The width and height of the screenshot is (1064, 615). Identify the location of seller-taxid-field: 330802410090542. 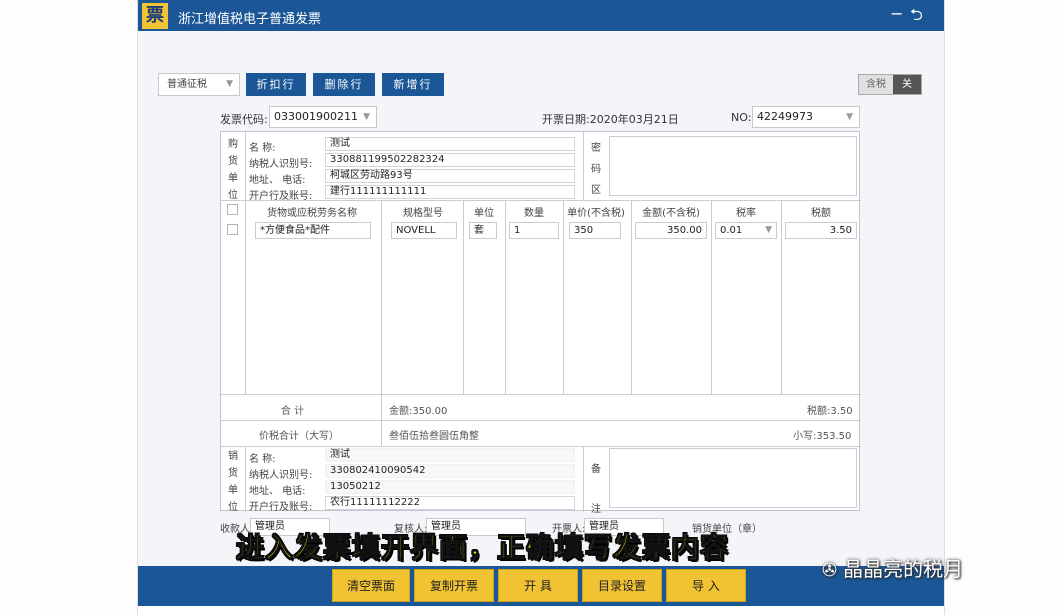
(450, 471).